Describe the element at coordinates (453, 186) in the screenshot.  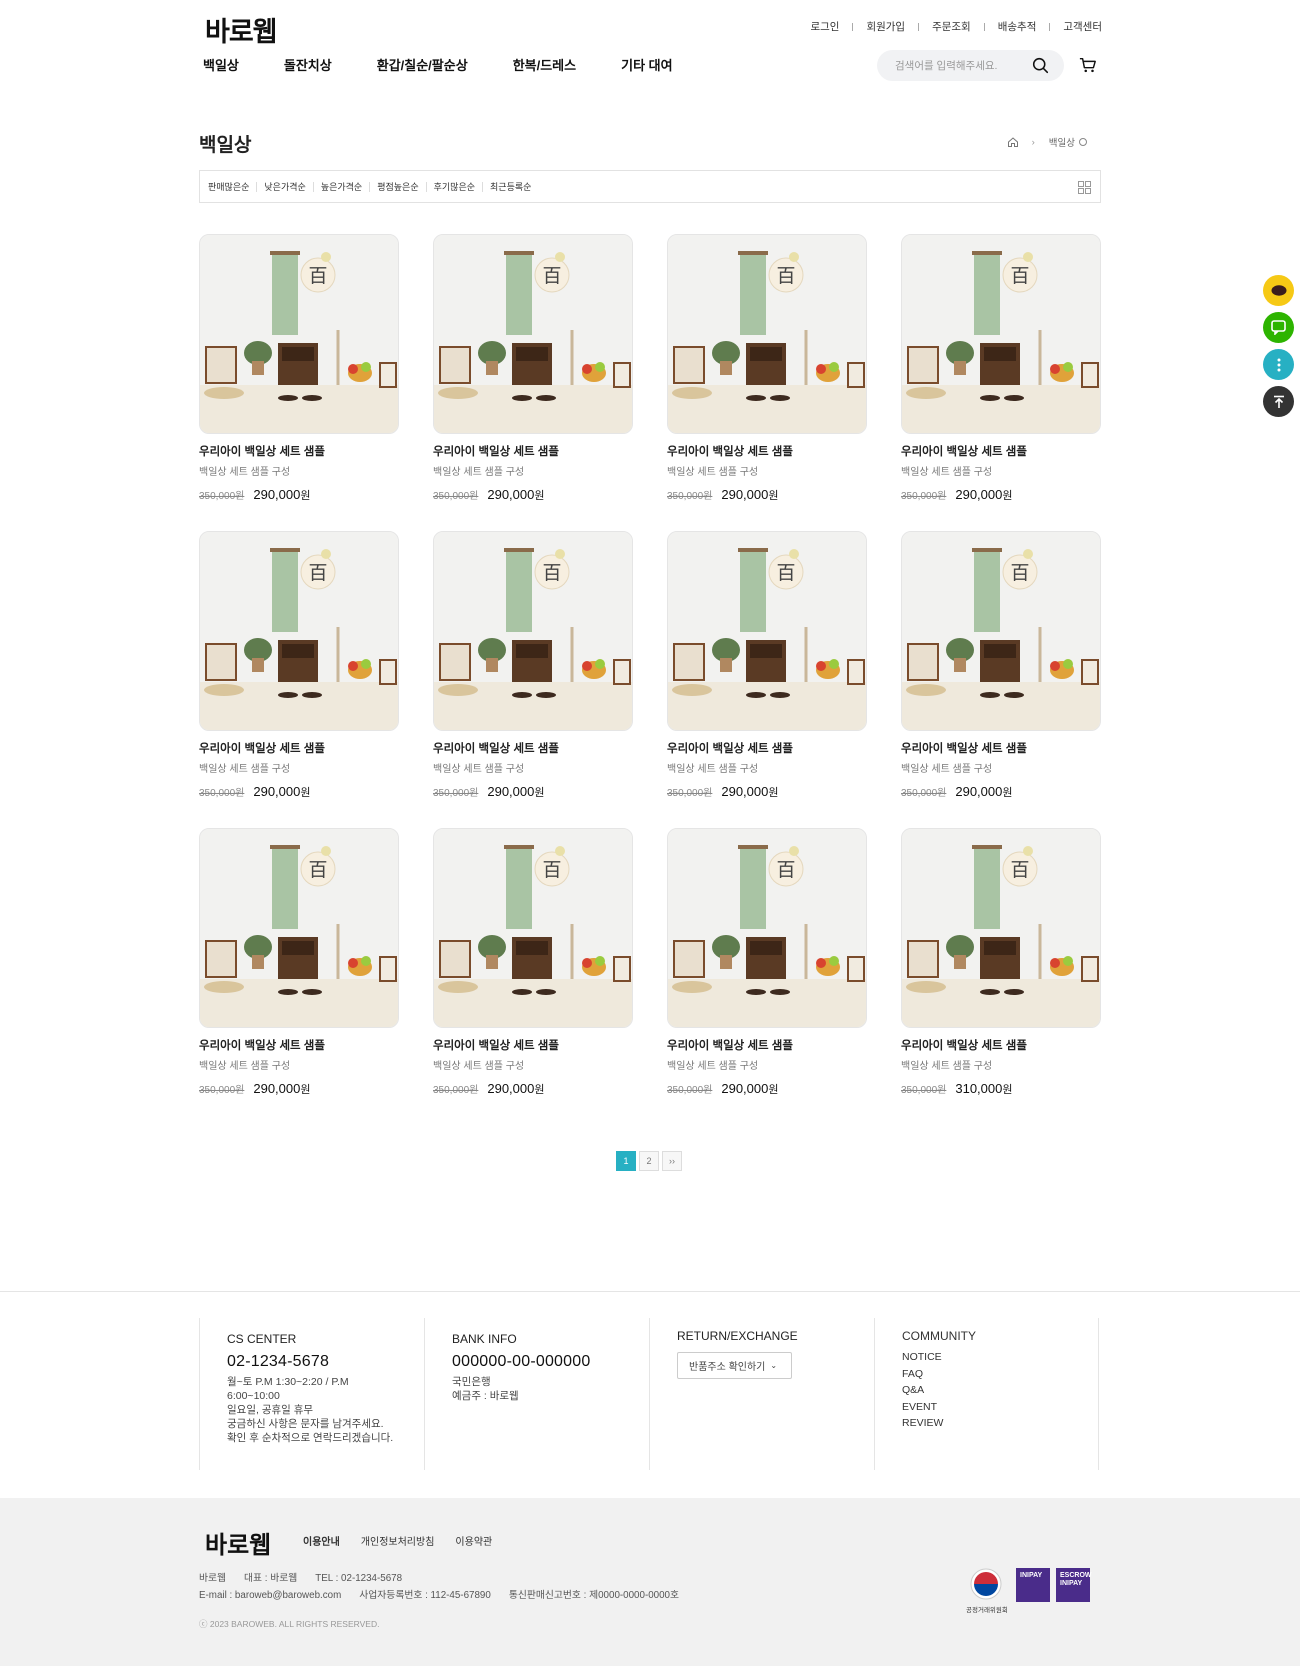
I see `sort-reviews: 후기많은순` at that location.